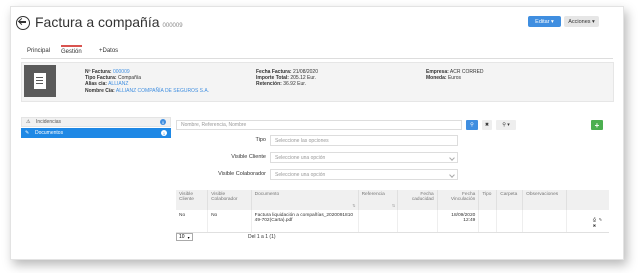 This screenshot has width=638, height=273. I want to click on importe-total-label: Importe Total:, so click(272, 78).